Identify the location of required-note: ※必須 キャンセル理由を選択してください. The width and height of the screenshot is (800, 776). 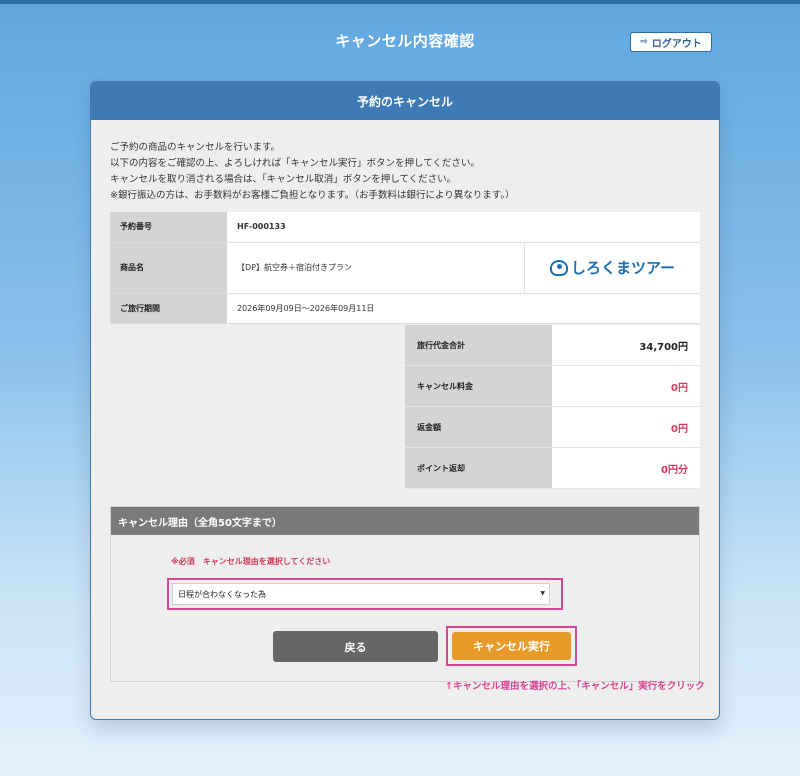
(251, 561).